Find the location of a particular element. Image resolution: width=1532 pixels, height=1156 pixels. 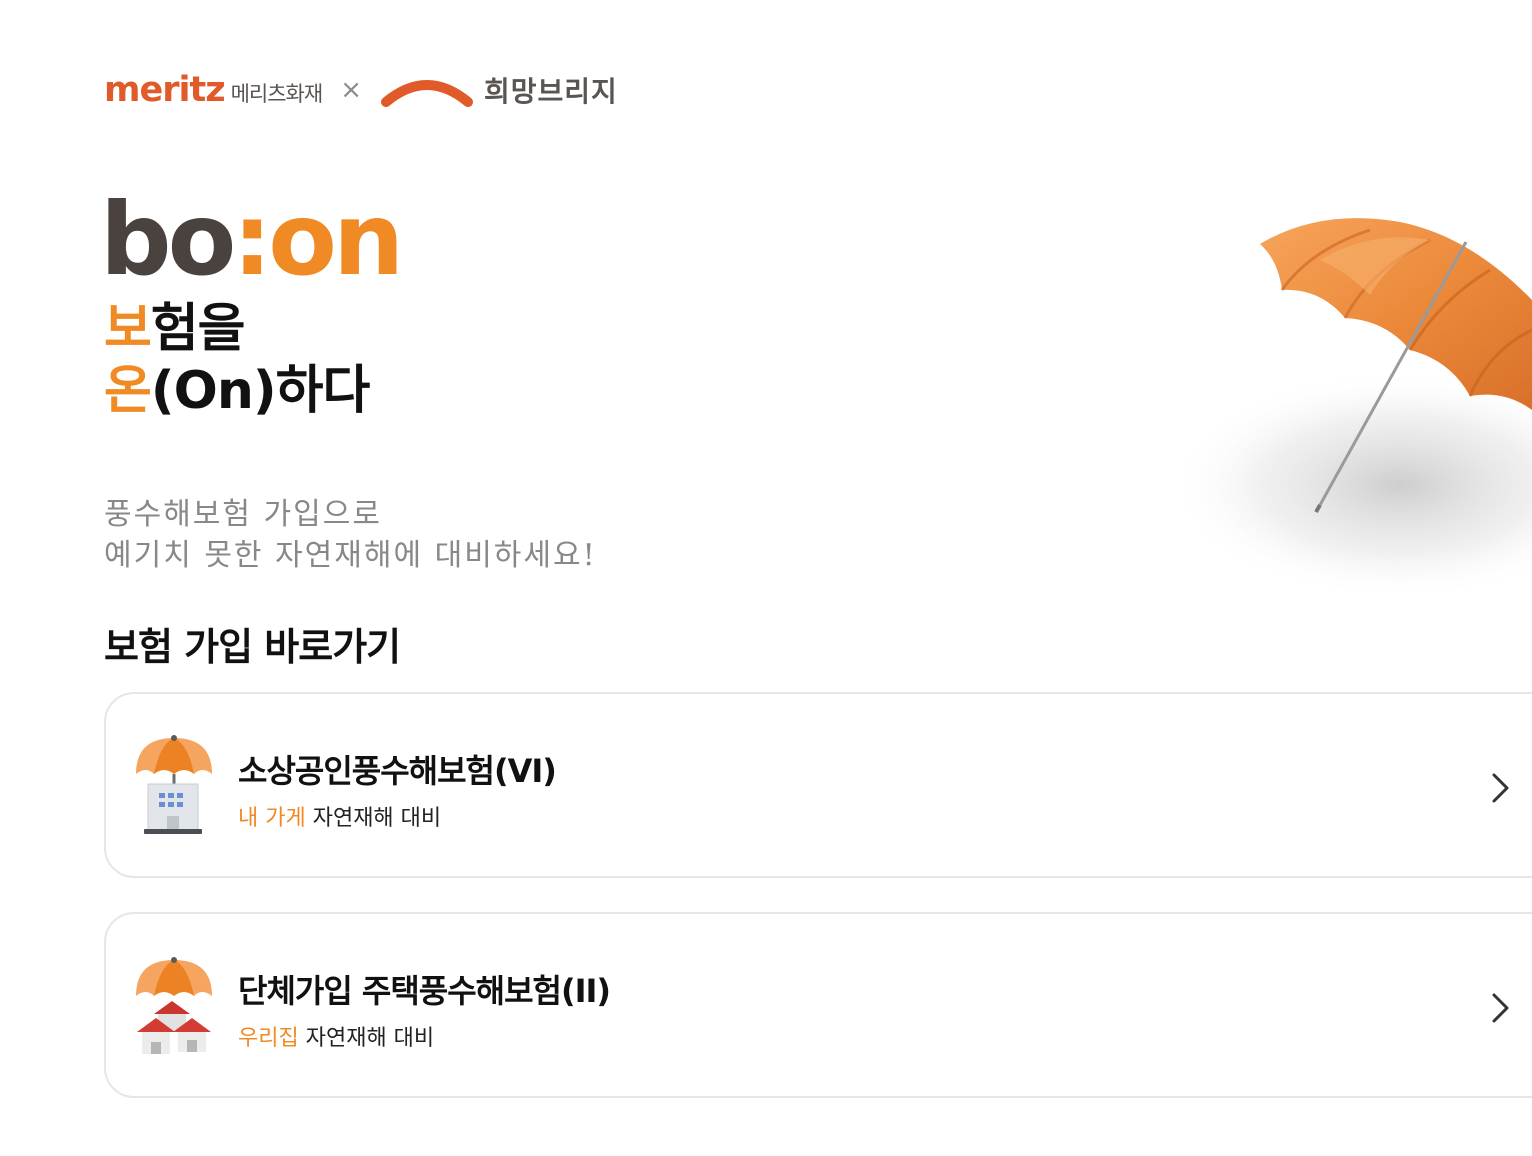

subcopy-line-1: 풍수해보험 가입으로 is located at coordinates (243, 514).